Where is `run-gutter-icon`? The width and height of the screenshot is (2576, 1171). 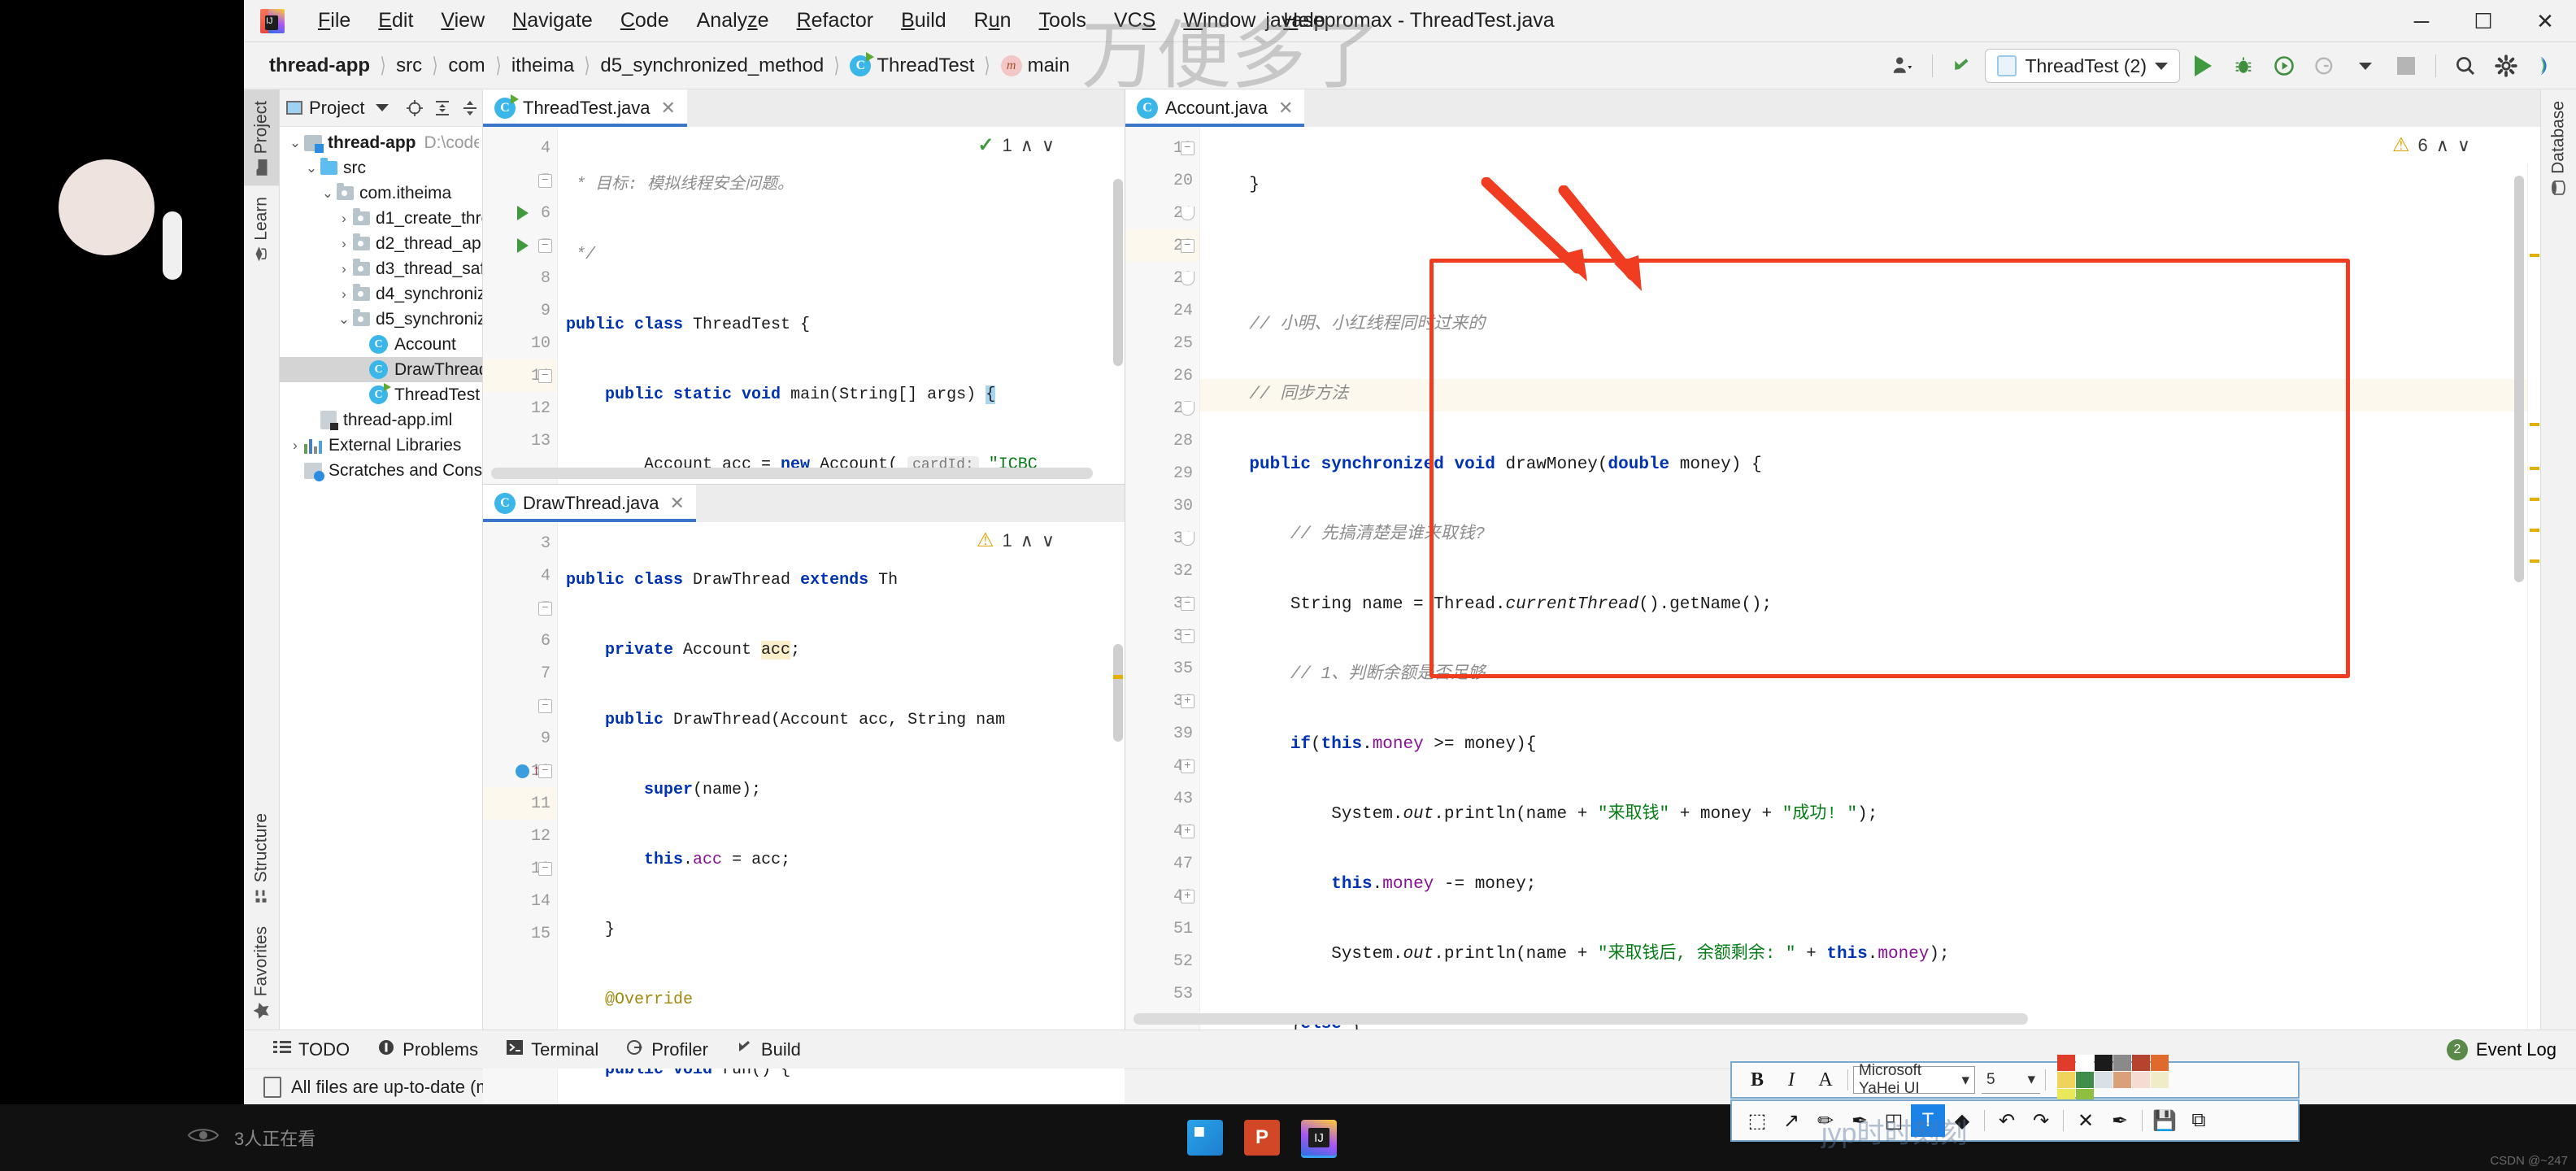
run-gutter-icon is located at coordinates (523, 213).